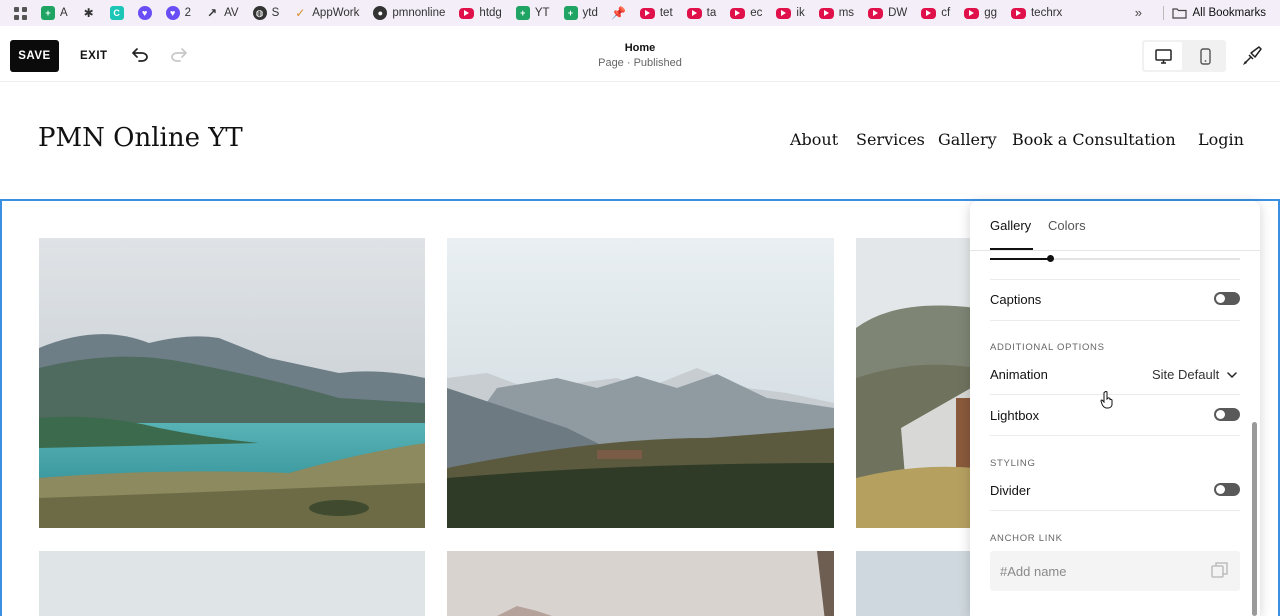  Describe the element at coordinates (1067, 225) in the screenshot. I see `tab-colors: Colors` at that location.